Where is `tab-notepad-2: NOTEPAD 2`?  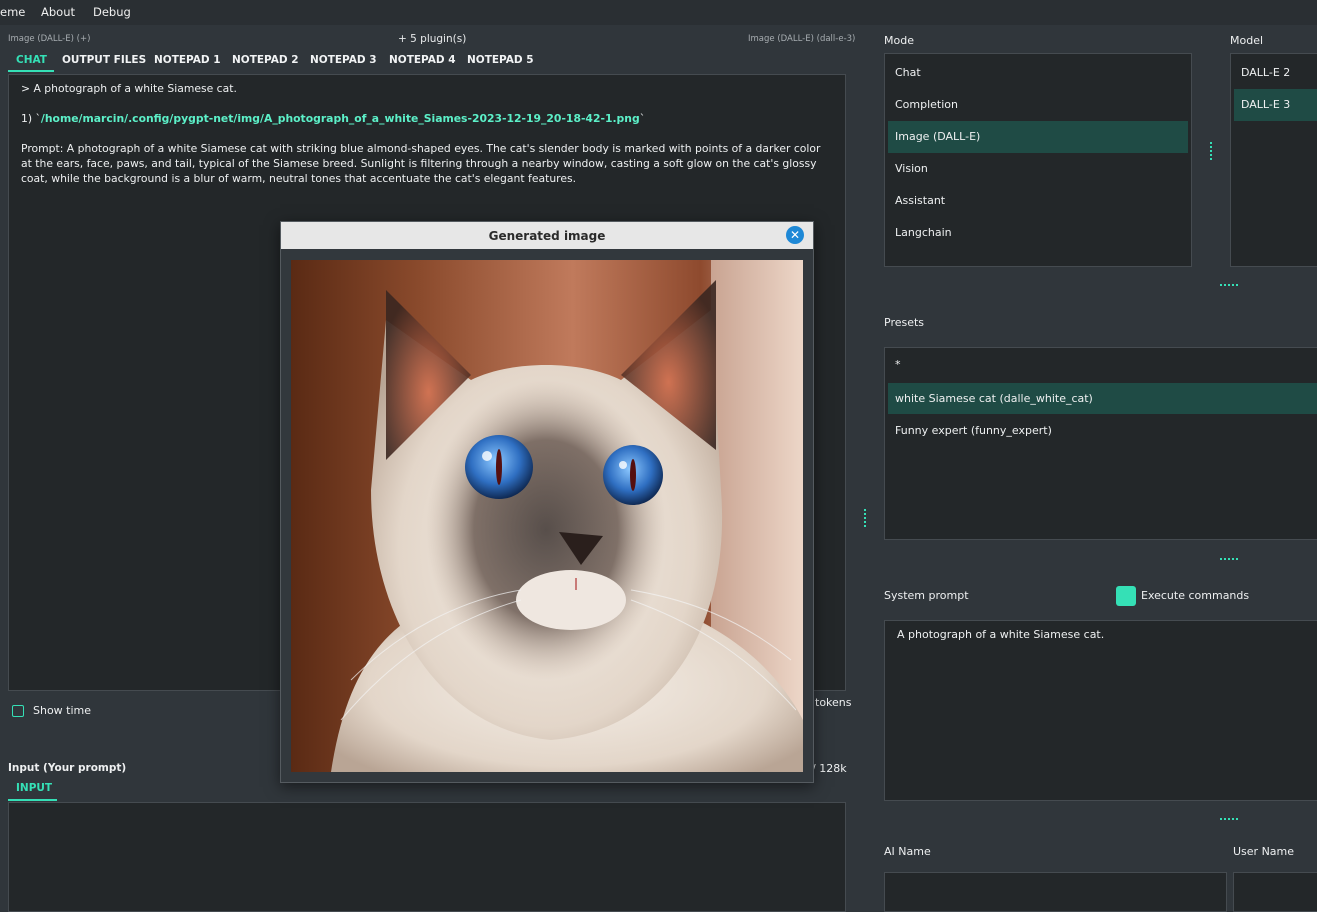 tab-notepad-2: NOTEPAD 2 is located at coordinates (265, 60).